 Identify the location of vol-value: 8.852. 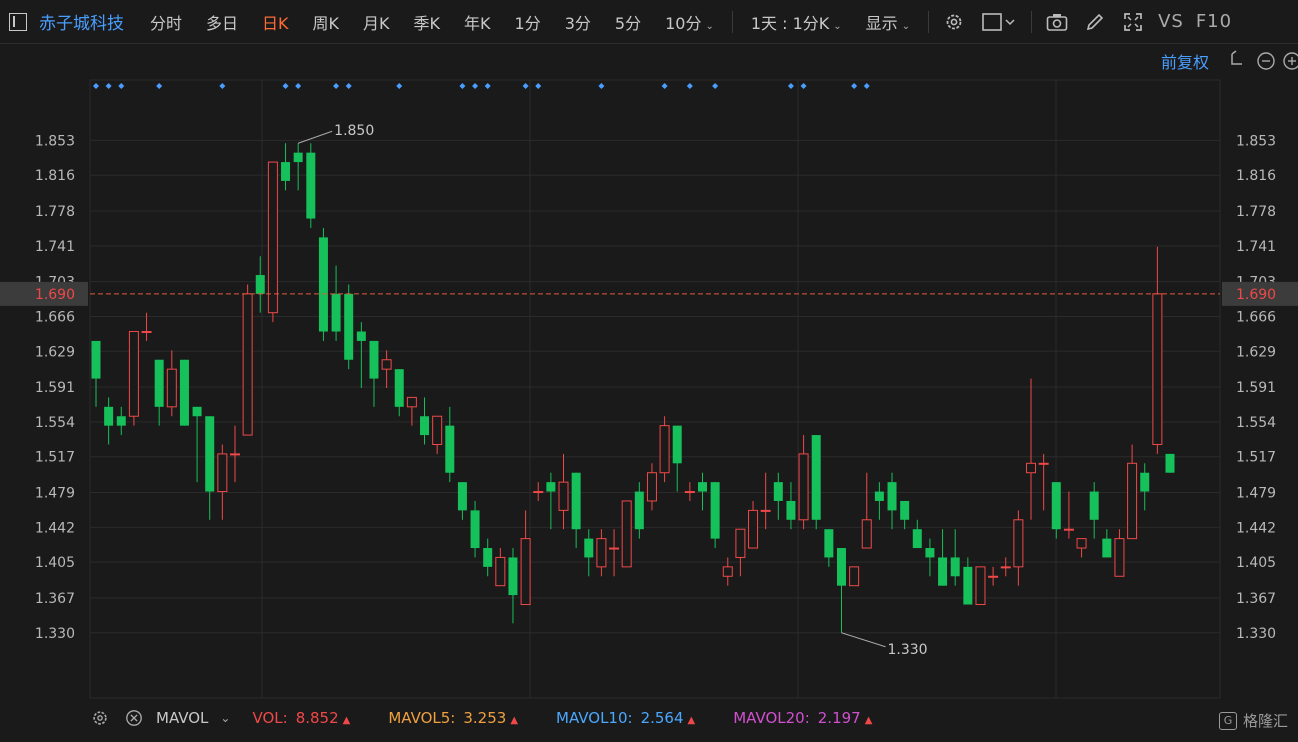
(317, 718).